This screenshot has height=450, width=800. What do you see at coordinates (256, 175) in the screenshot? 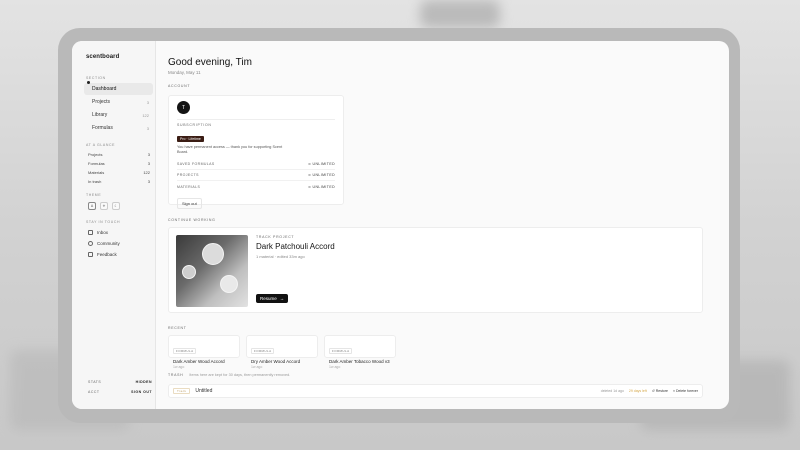
I see `limit-row-projects: Projects ∞ unlimited` at bounding box center [256, 175].